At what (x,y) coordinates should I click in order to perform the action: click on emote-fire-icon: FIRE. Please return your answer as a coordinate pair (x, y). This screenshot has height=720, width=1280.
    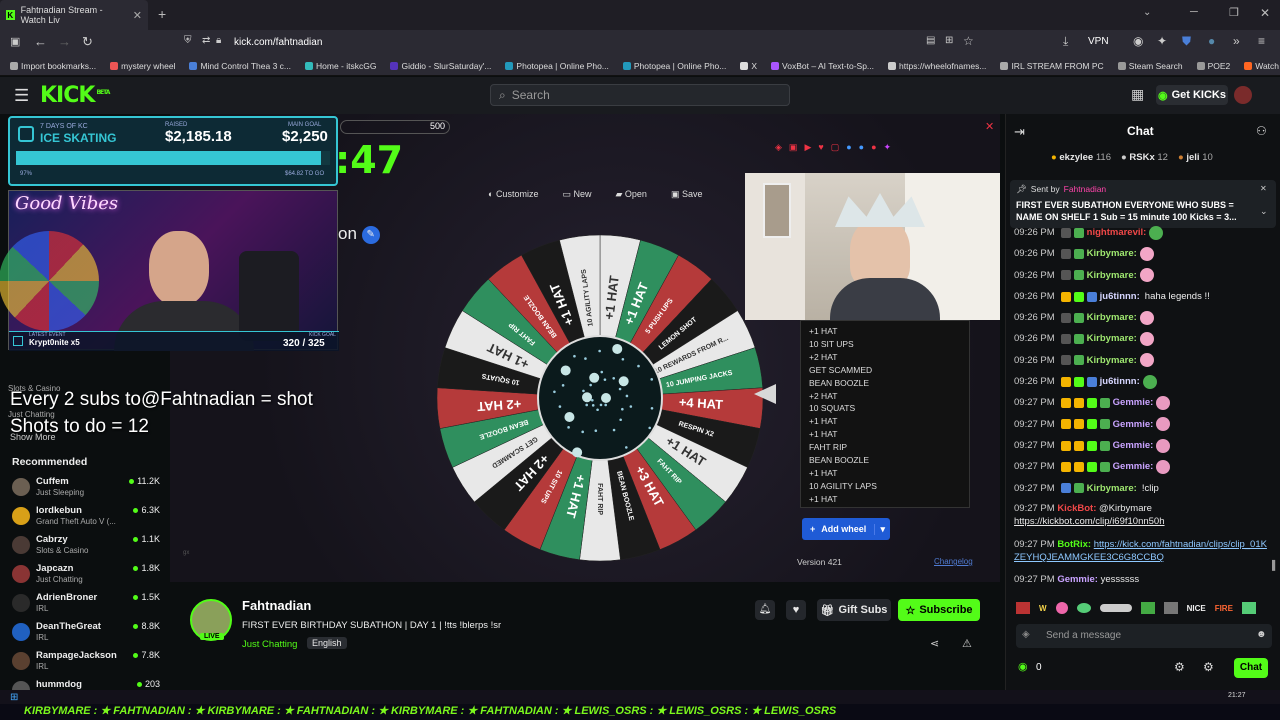
    Looking at the image, I should click on (1224, 608).